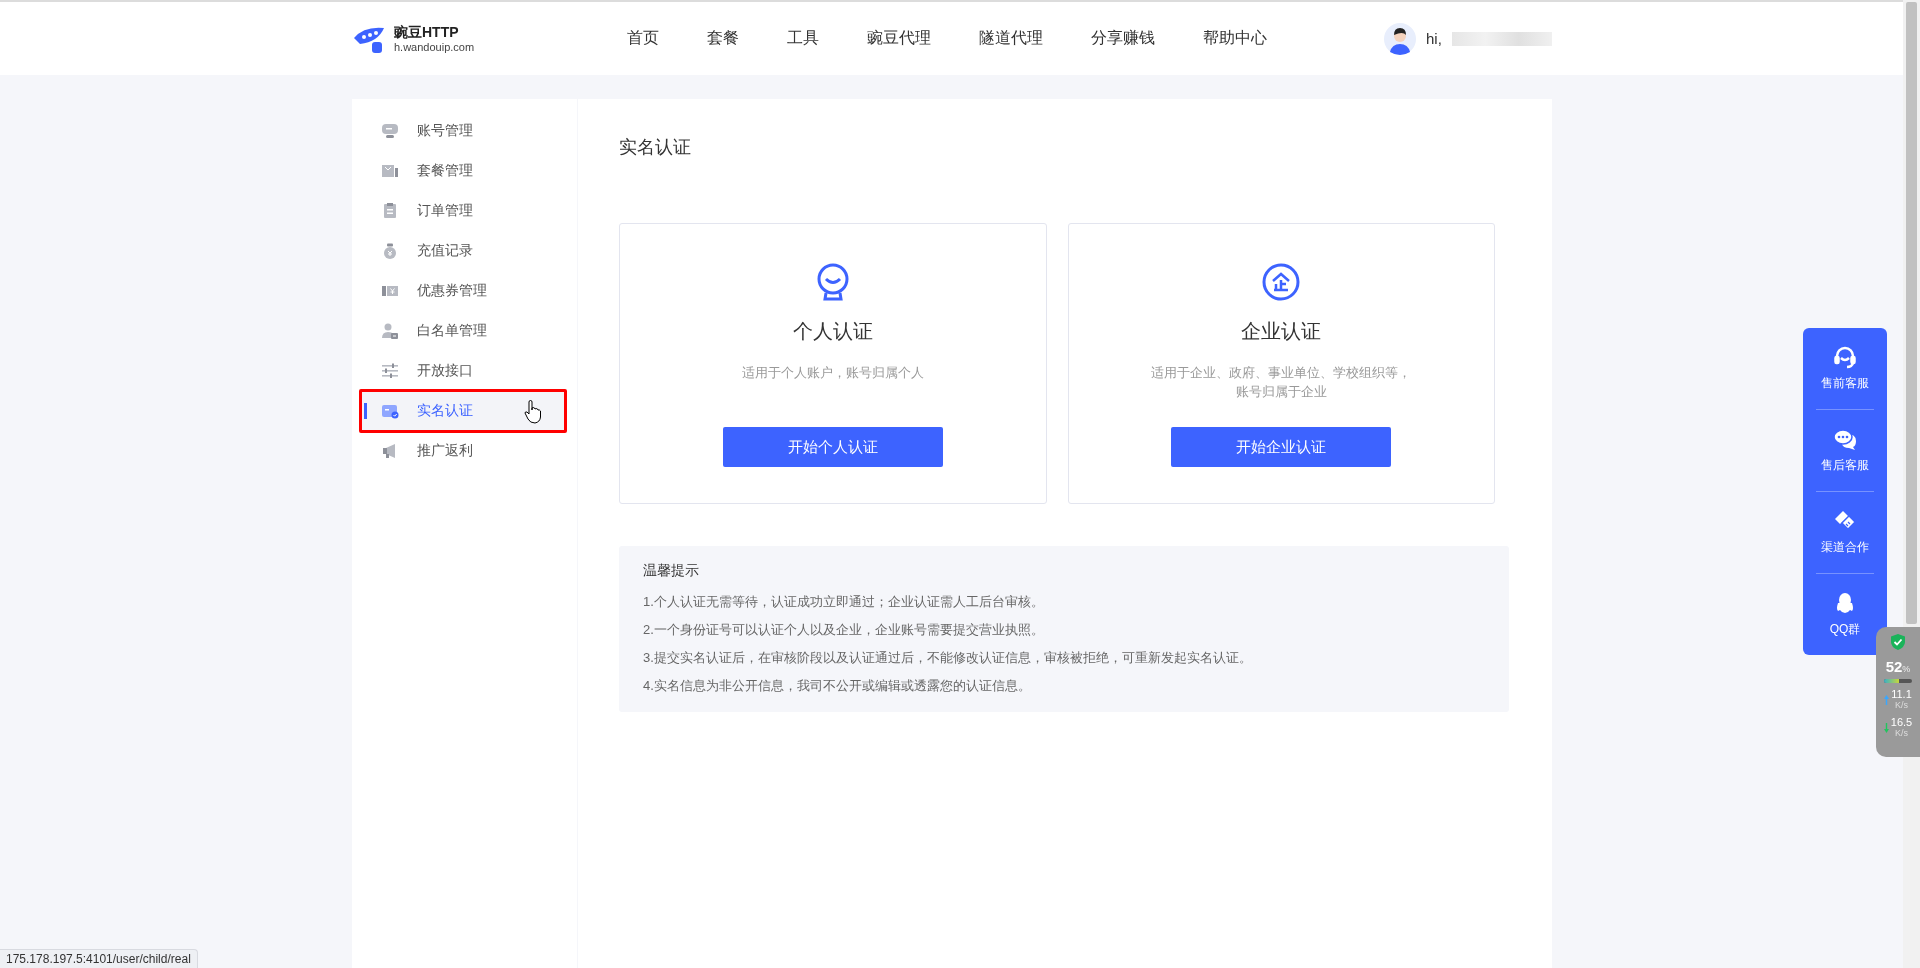 The image size is (1920, 968). I want to click on sidebar-item: 开放接口, so click(464, 371).